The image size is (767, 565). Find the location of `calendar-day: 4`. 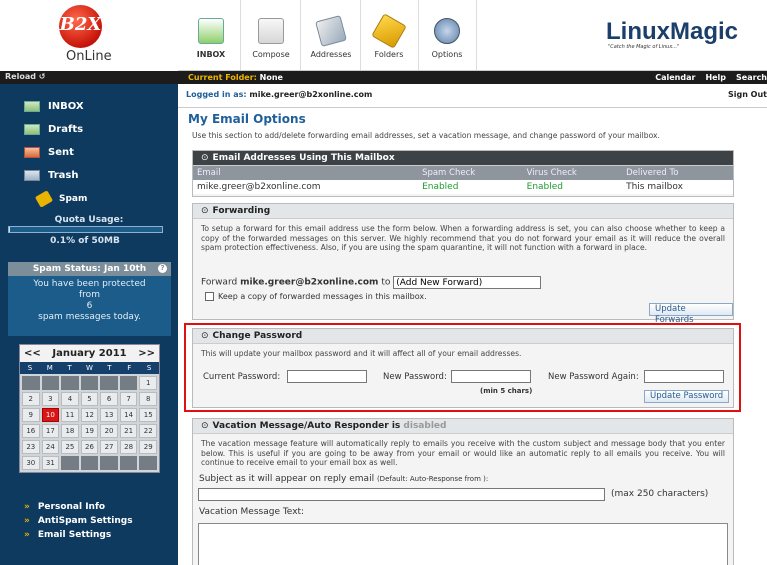

calendar-day: 4 is located at coordinates (70, 399).